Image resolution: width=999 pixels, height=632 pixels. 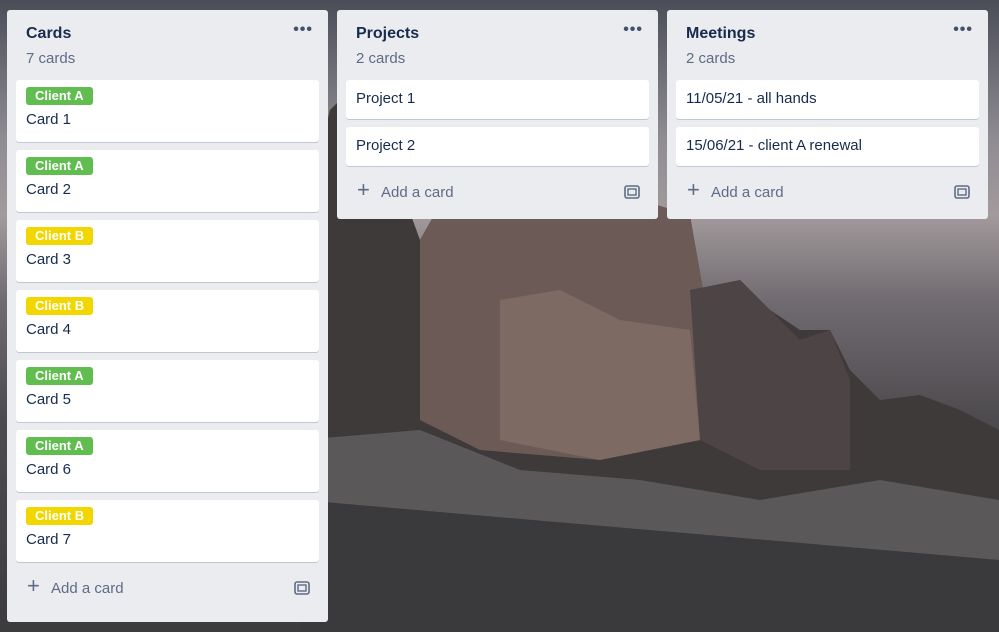 I want to click on card-title: Card 6, so click(x=49, y=469).